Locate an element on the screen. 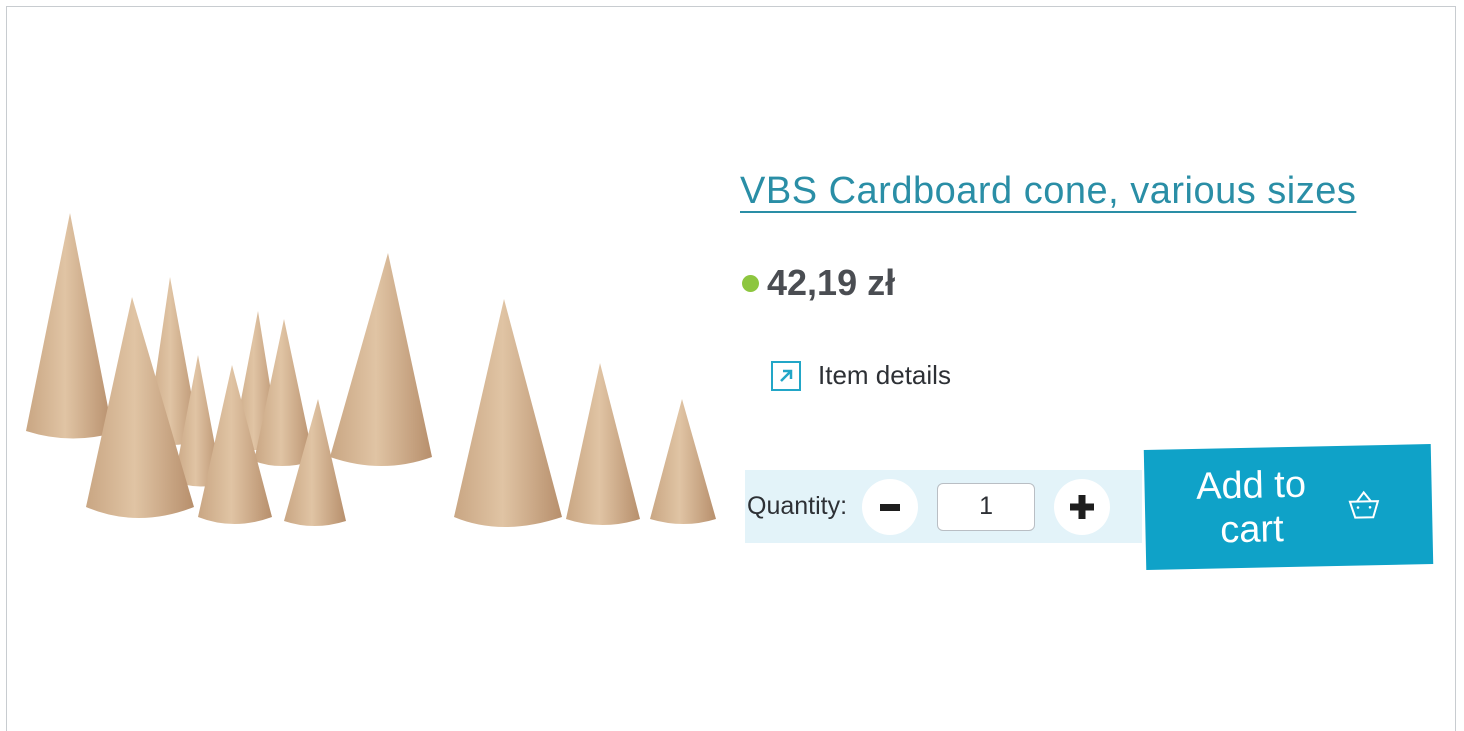  add-to-cart-button: Add to cart is located at coordinates (1288, 507).